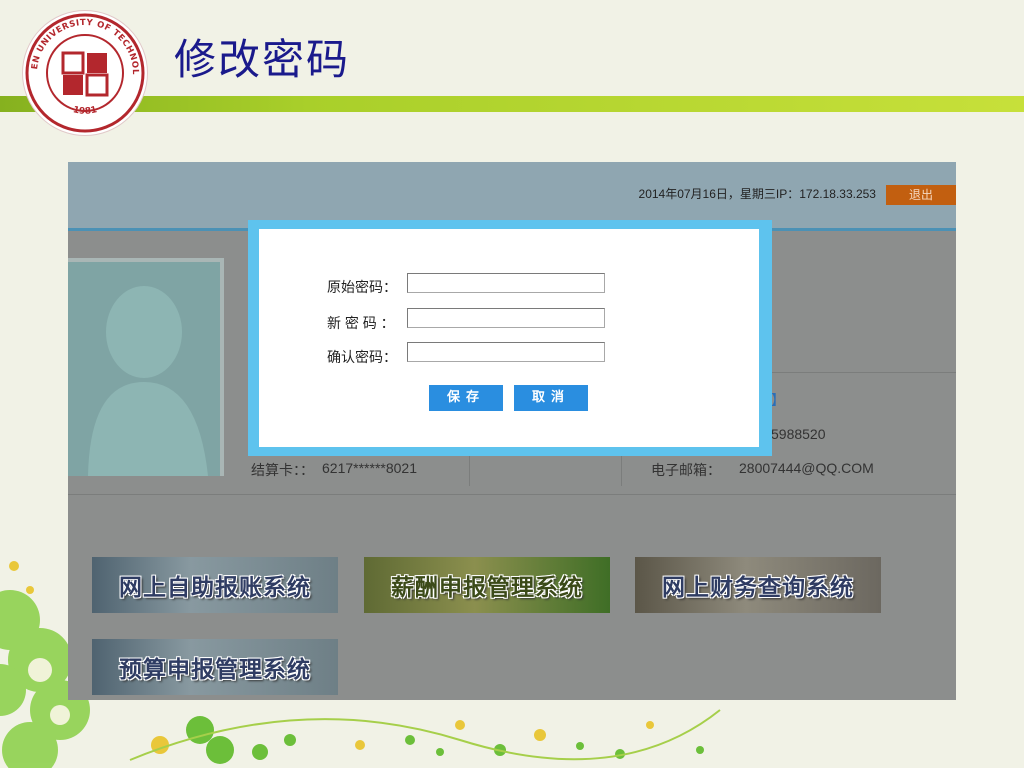 The height and width of the screenshot is (768, 1024). I want to click on original-password-label: 原始密码：, so click(362, 287).